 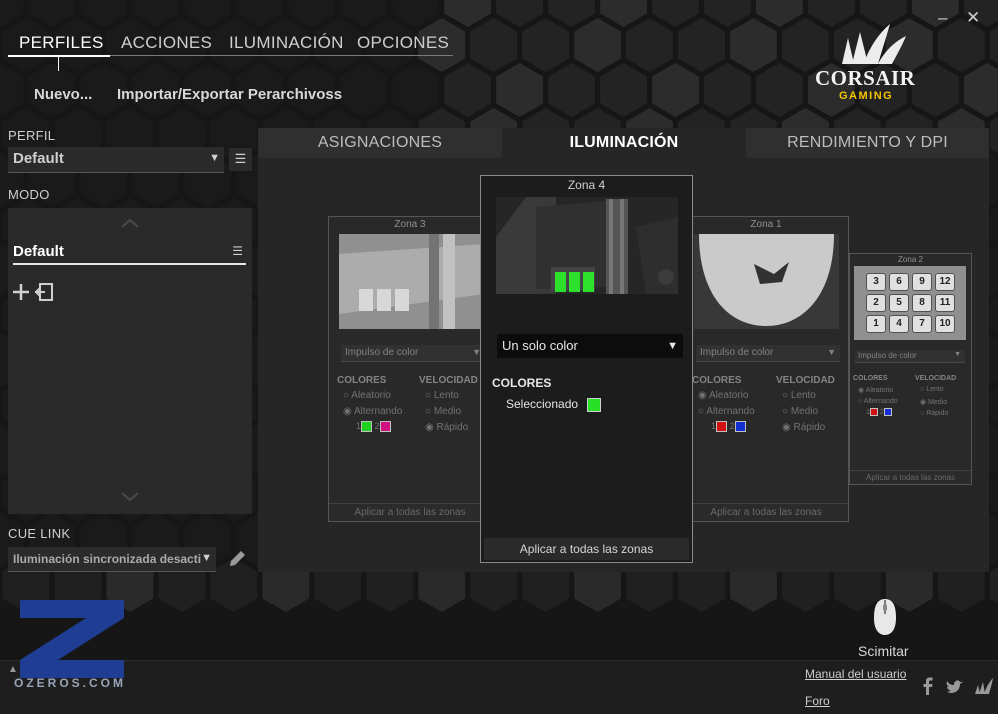 What do you see at coordinates (934, 413) in the screenshot?
I see `radio-rapido: ○ Rápido` at bounding box center [934, 413].